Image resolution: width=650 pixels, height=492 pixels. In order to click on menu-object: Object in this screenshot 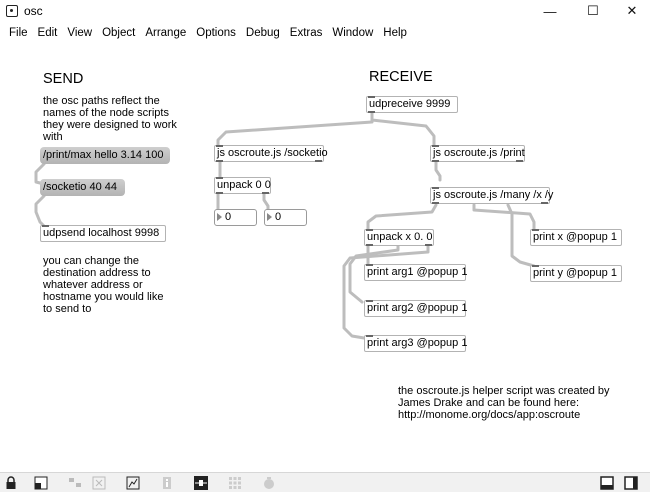, I will do `click(118, 33)`.